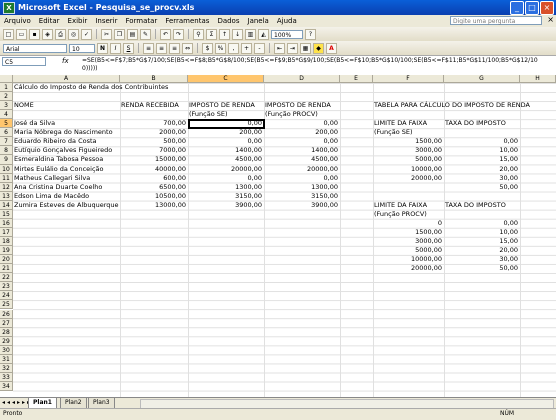 The width and height of the screenshot is (556, 420). Describe the element at coordinates (47, 34) in the screenshot. I see `permission-icon: ◈` at that location.